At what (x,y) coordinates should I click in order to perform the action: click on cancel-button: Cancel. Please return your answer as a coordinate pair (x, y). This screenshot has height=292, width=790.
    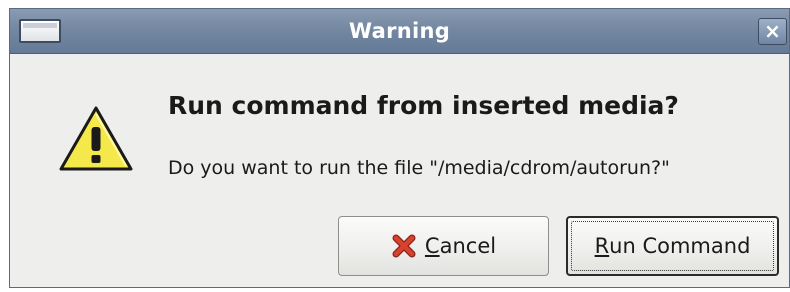
    Looking at the image, I should click on (443, 246).